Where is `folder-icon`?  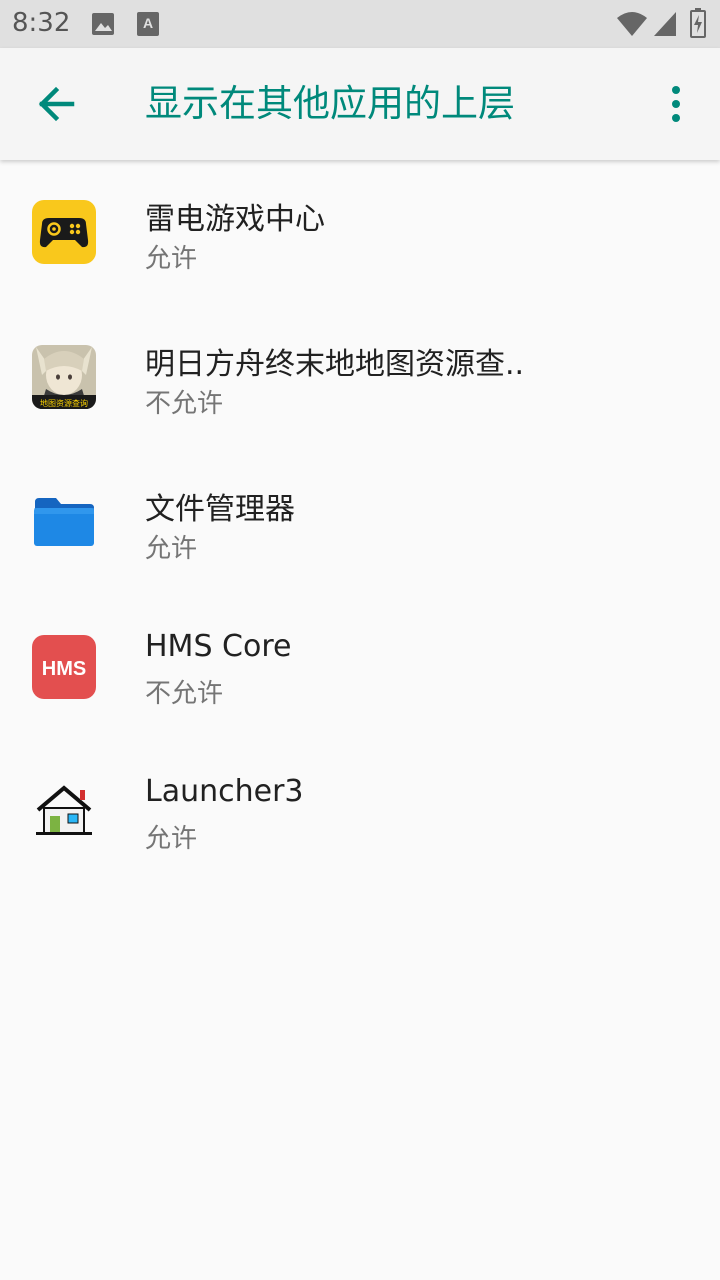
folder-icon is located at coordinates (64, 522).